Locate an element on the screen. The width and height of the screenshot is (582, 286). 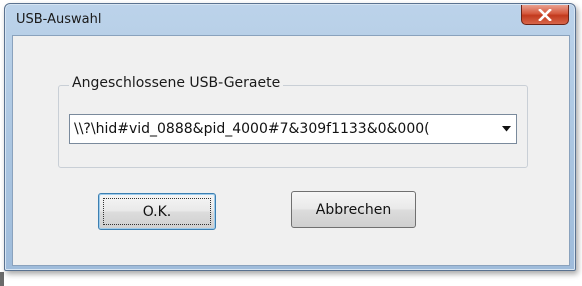
edge-marker is located at coordinates (2, 279).